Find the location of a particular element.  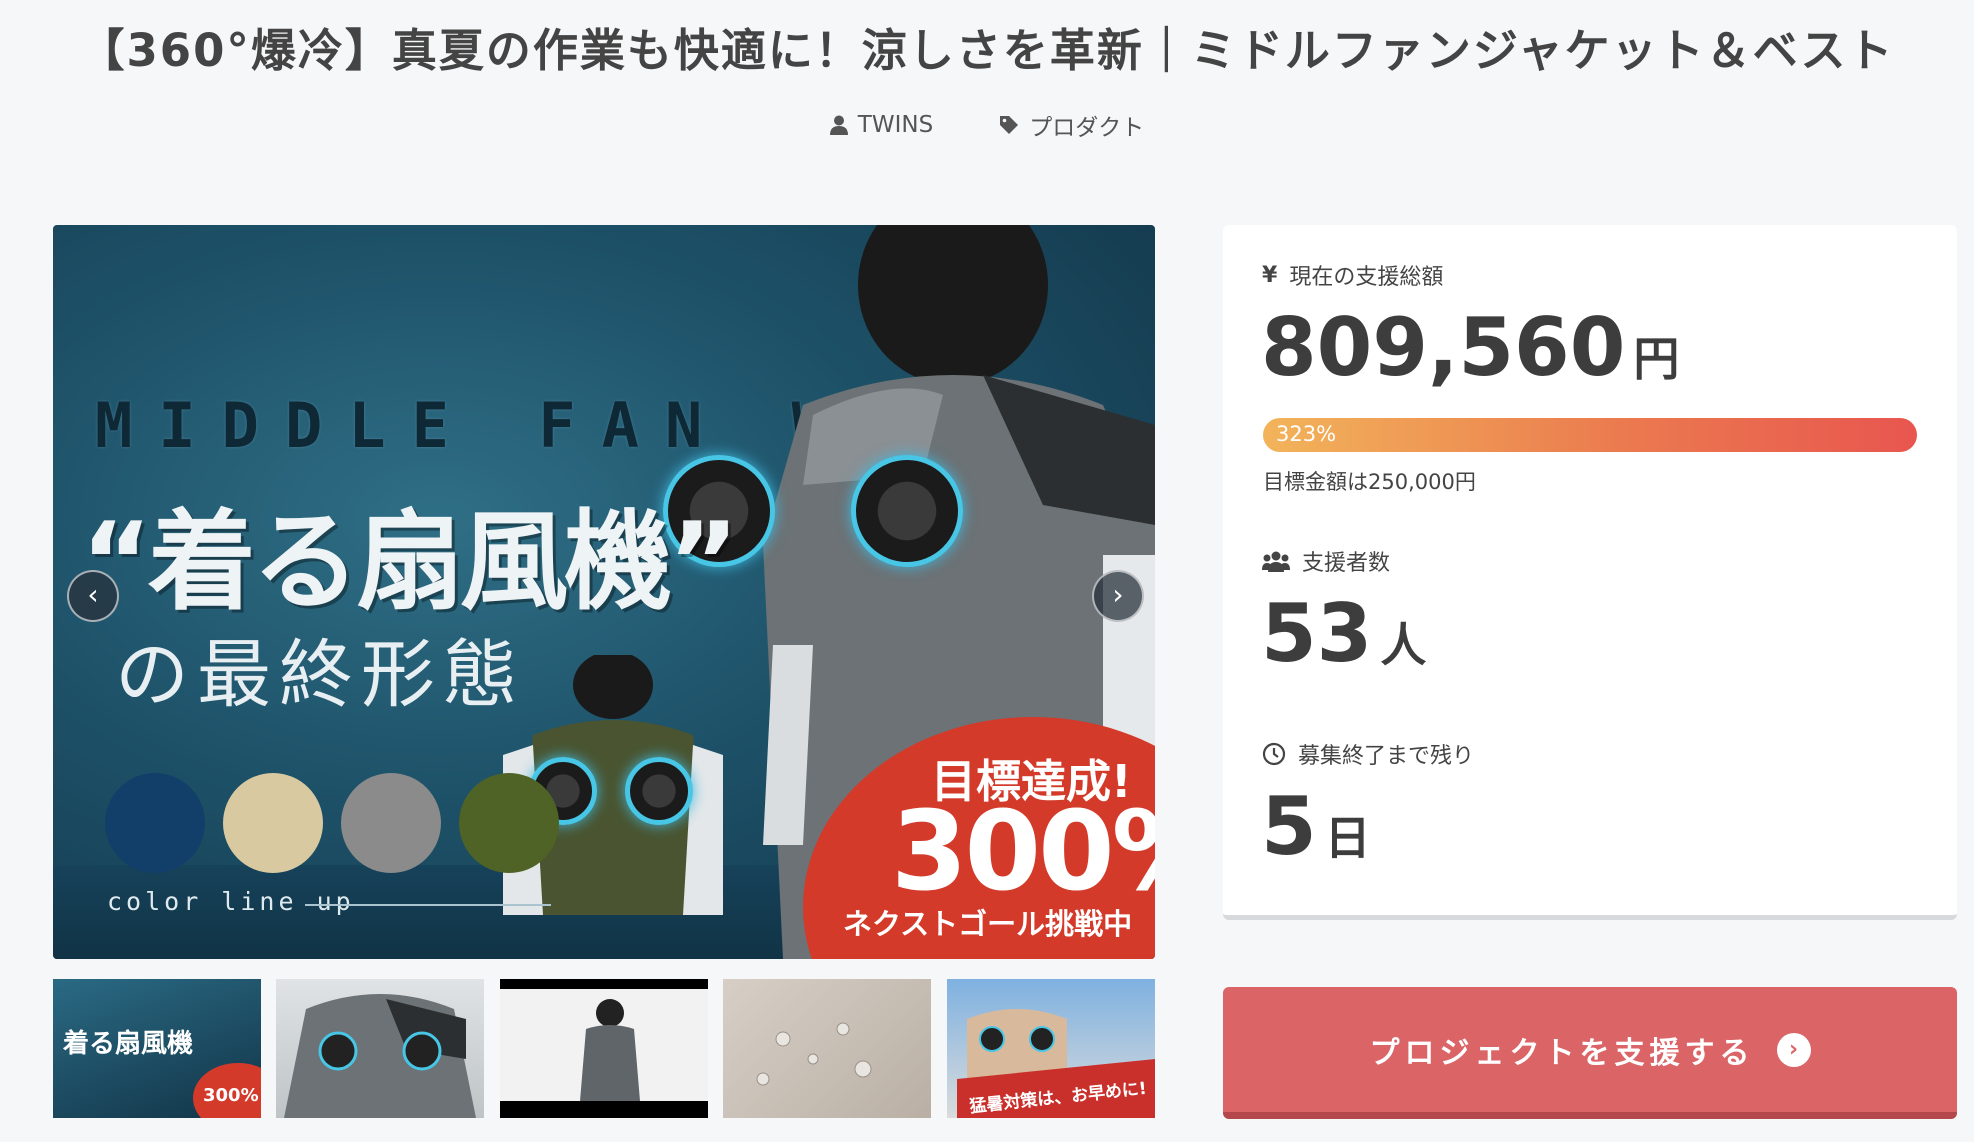

clock-icon is located at coordinates (1274, 754).